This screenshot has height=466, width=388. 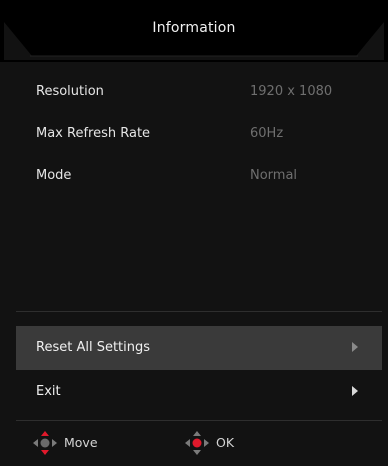 I want to click on reset-all-settings-button: Reset All Settings, so click(x=199, y=348).